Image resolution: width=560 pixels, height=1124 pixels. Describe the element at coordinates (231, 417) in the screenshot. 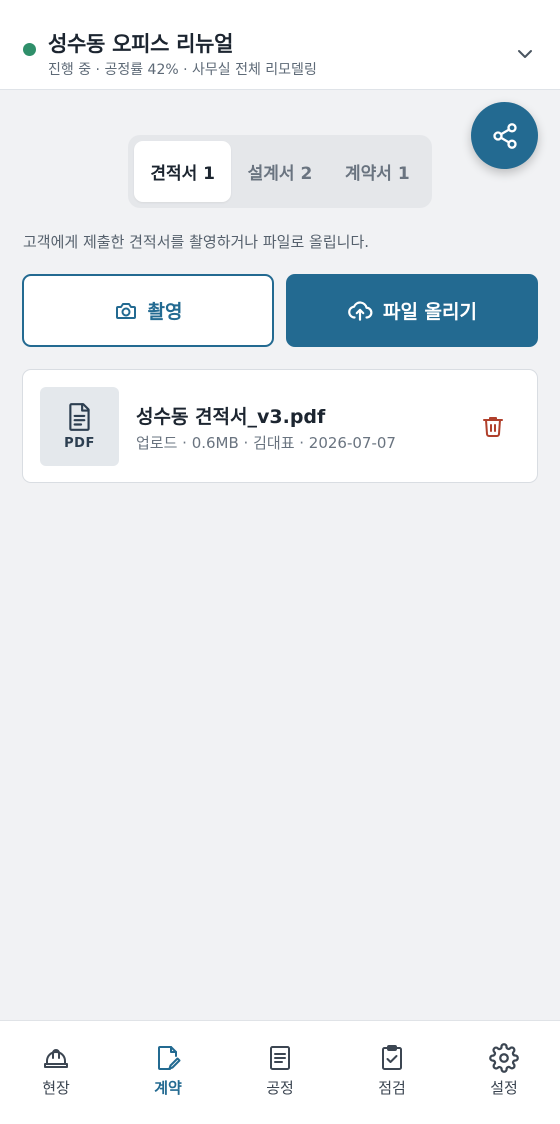

I see `file-name: 성수동 견적서_v3.pdf` at that location.